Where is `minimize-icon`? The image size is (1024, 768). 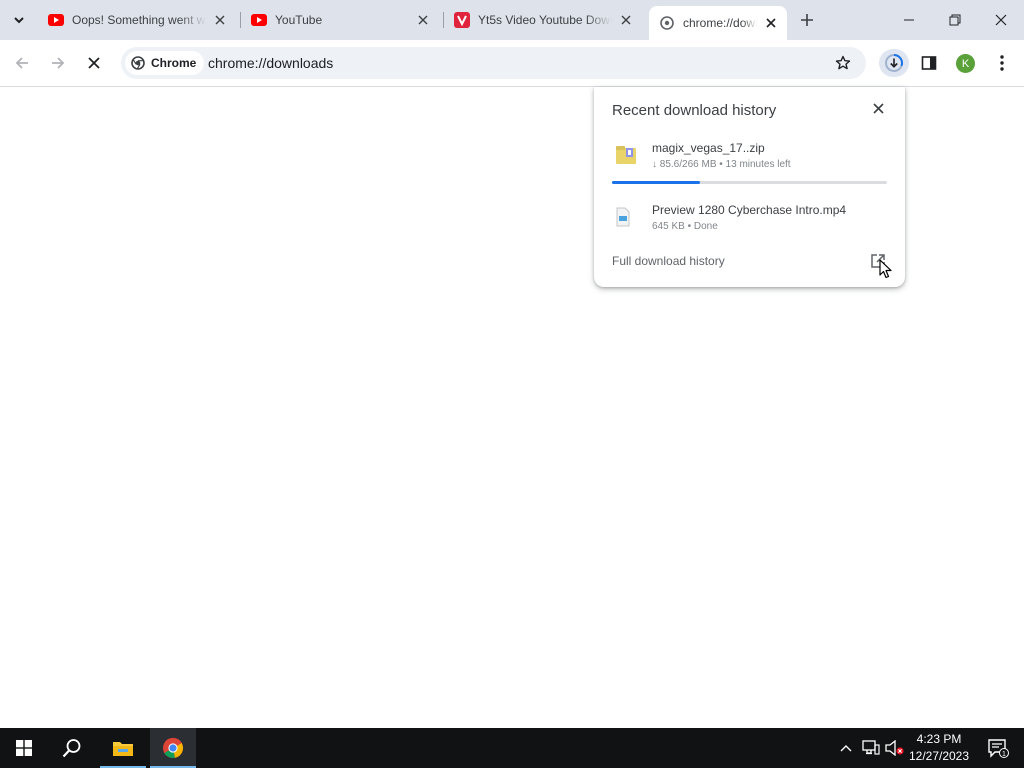 minimize-icon is located at coordinates (909, 20).